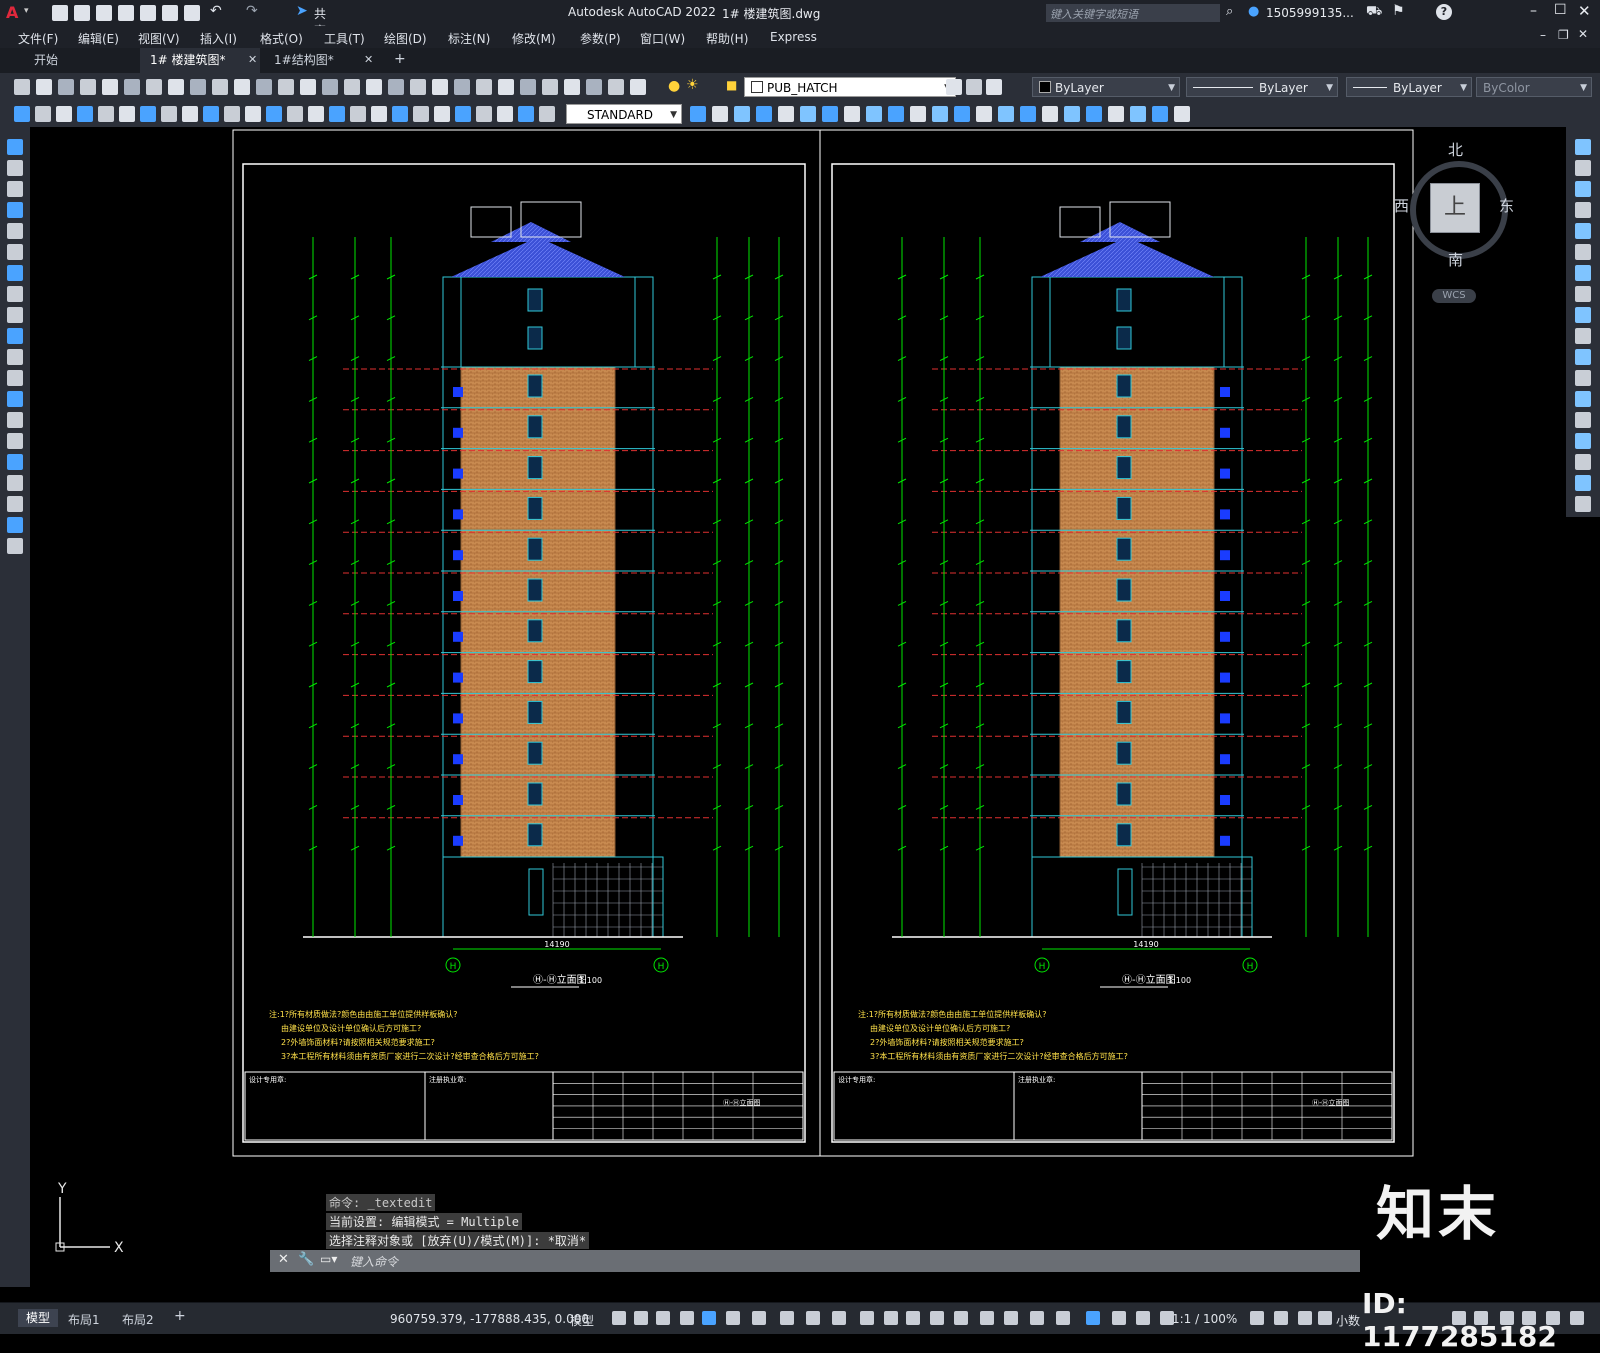 The width and height of the screenshot is (1600, 1353). What do you see at coordinates (1348, 1320) in the screenshot?
I see `units-display: 小数` at bounding box center [1348, 1320].